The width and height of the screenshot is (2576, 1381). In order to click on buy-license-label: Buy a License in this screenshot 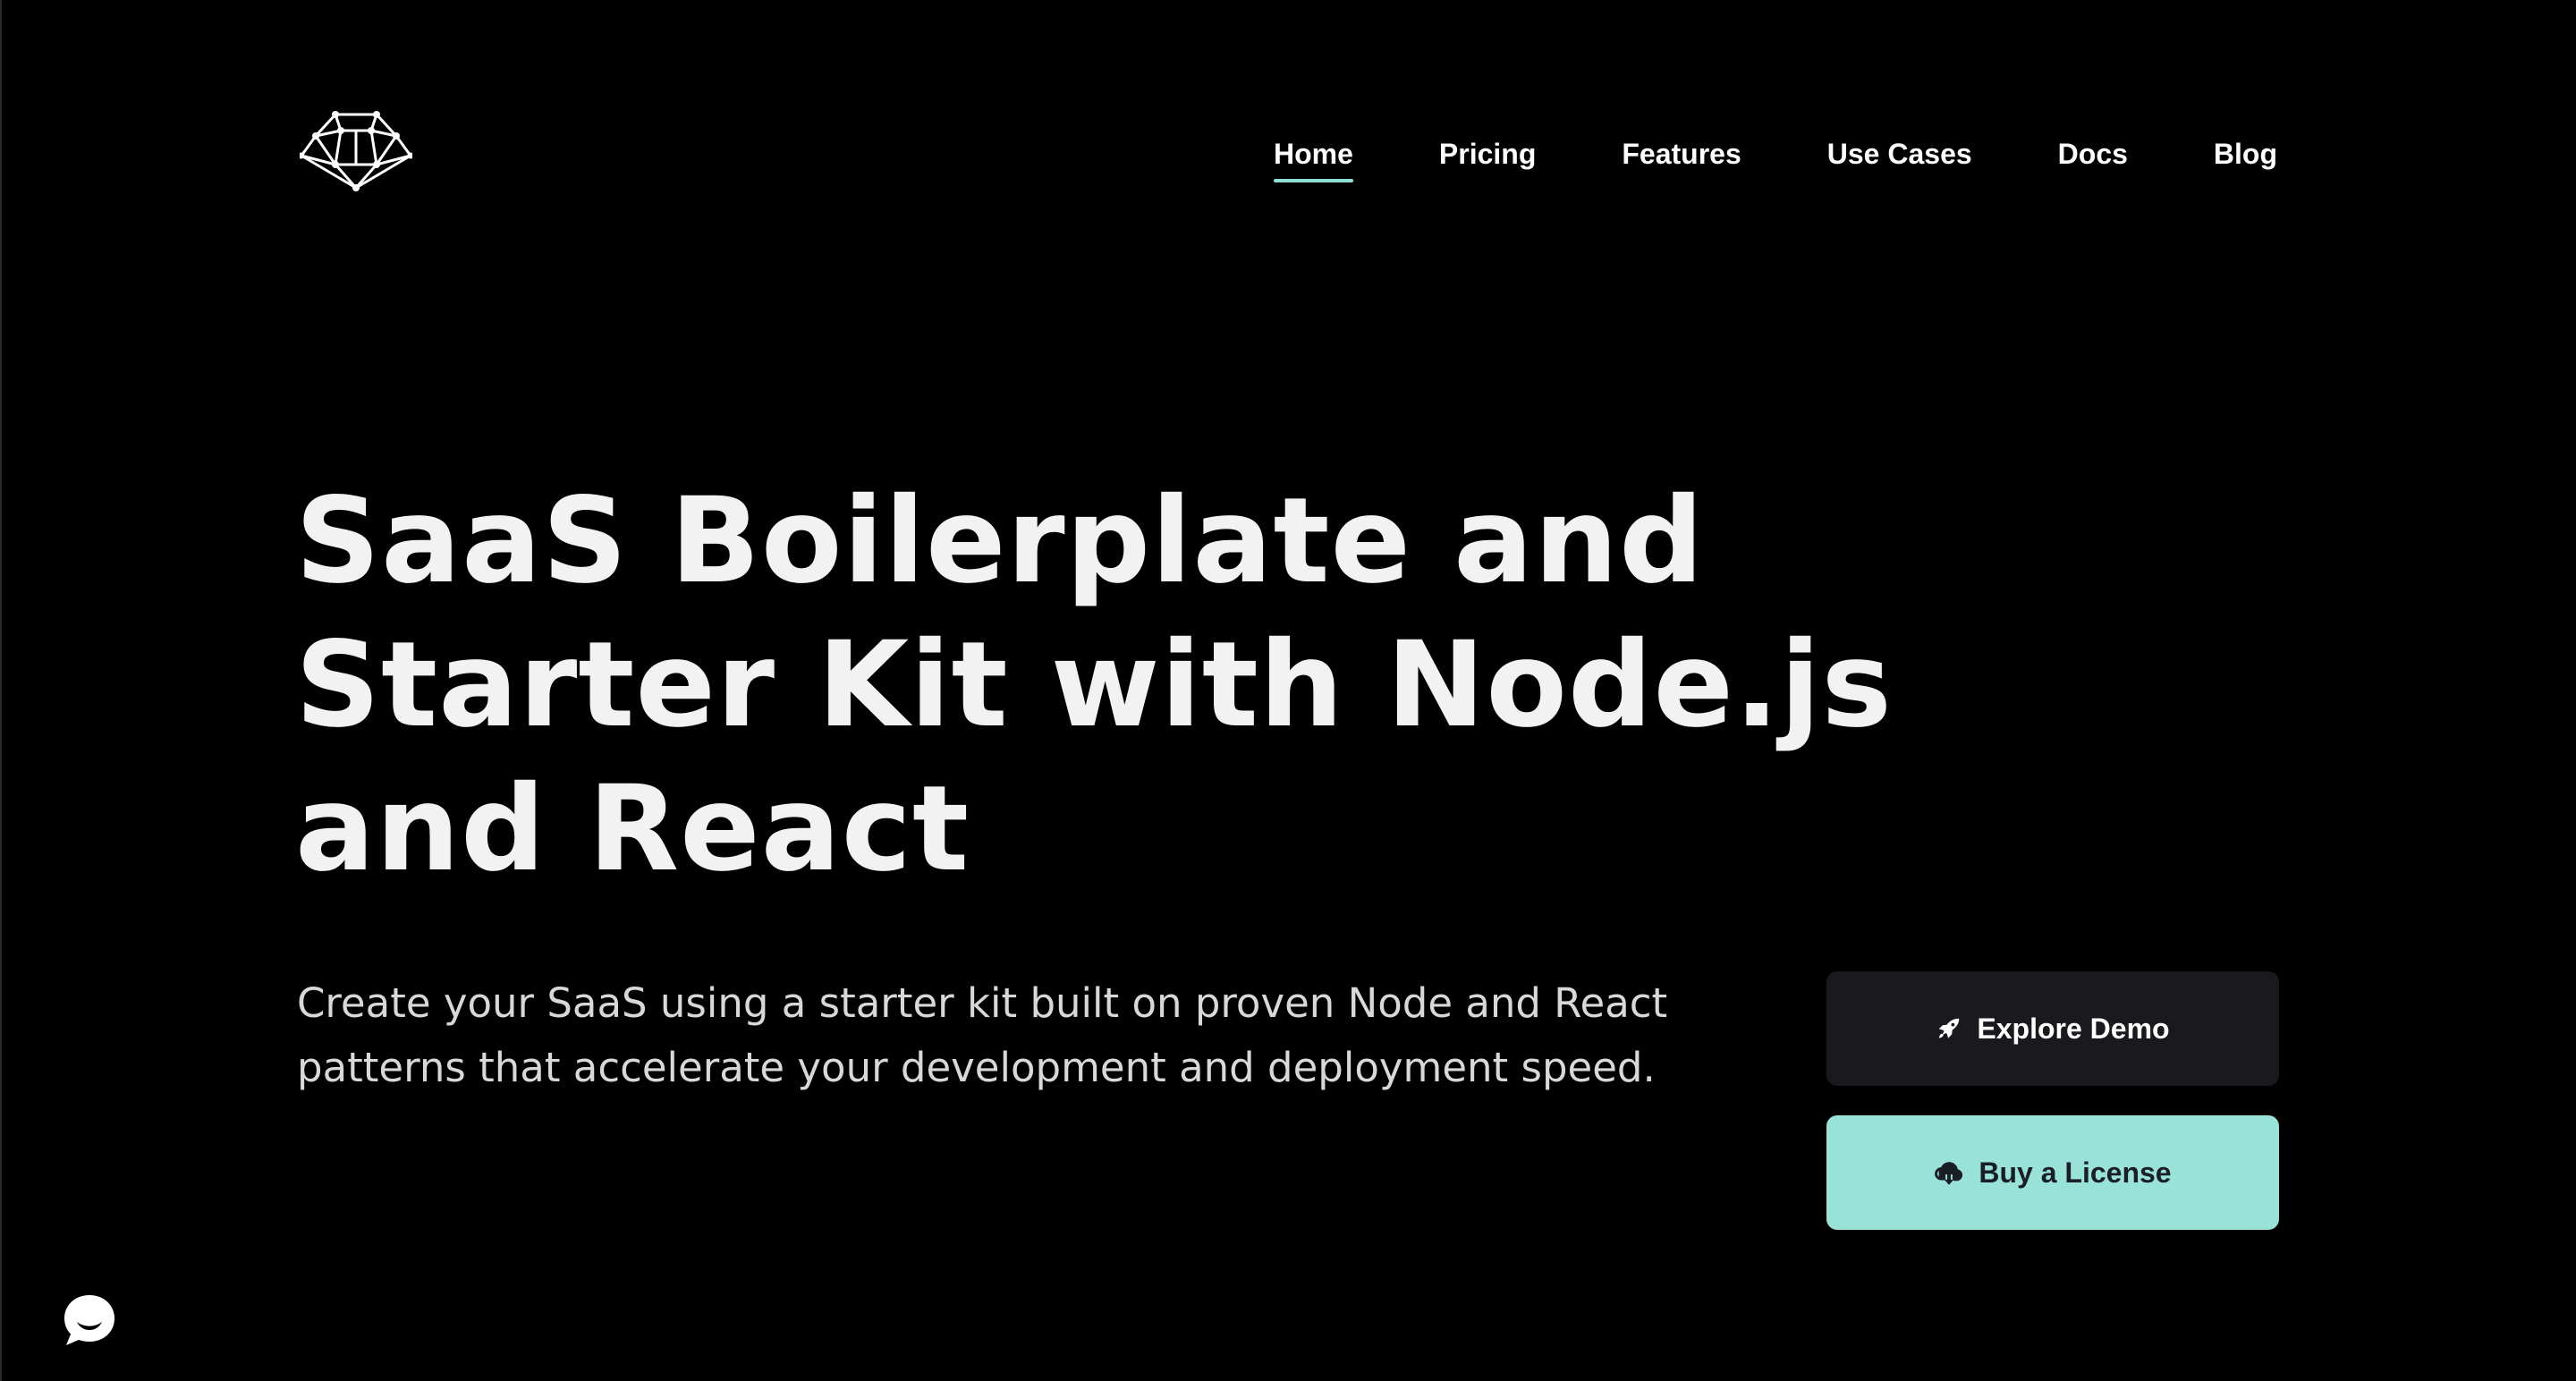, I will do `click(2075, 1172)`.